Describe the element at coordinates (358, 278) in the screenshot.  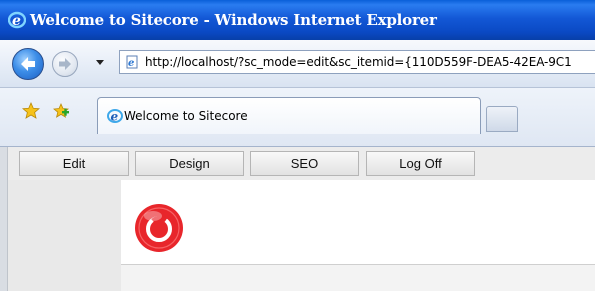
I see `content-lower-band` at that location.